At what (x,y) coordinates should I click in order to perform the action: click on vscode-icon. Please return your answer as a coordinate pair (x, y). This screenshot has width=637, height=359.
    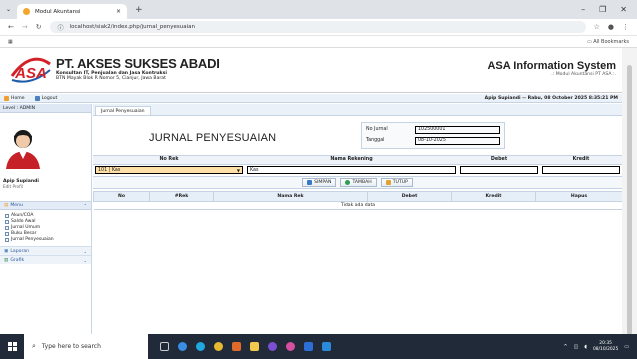
    Looking at the image, I should click on (326, 346).